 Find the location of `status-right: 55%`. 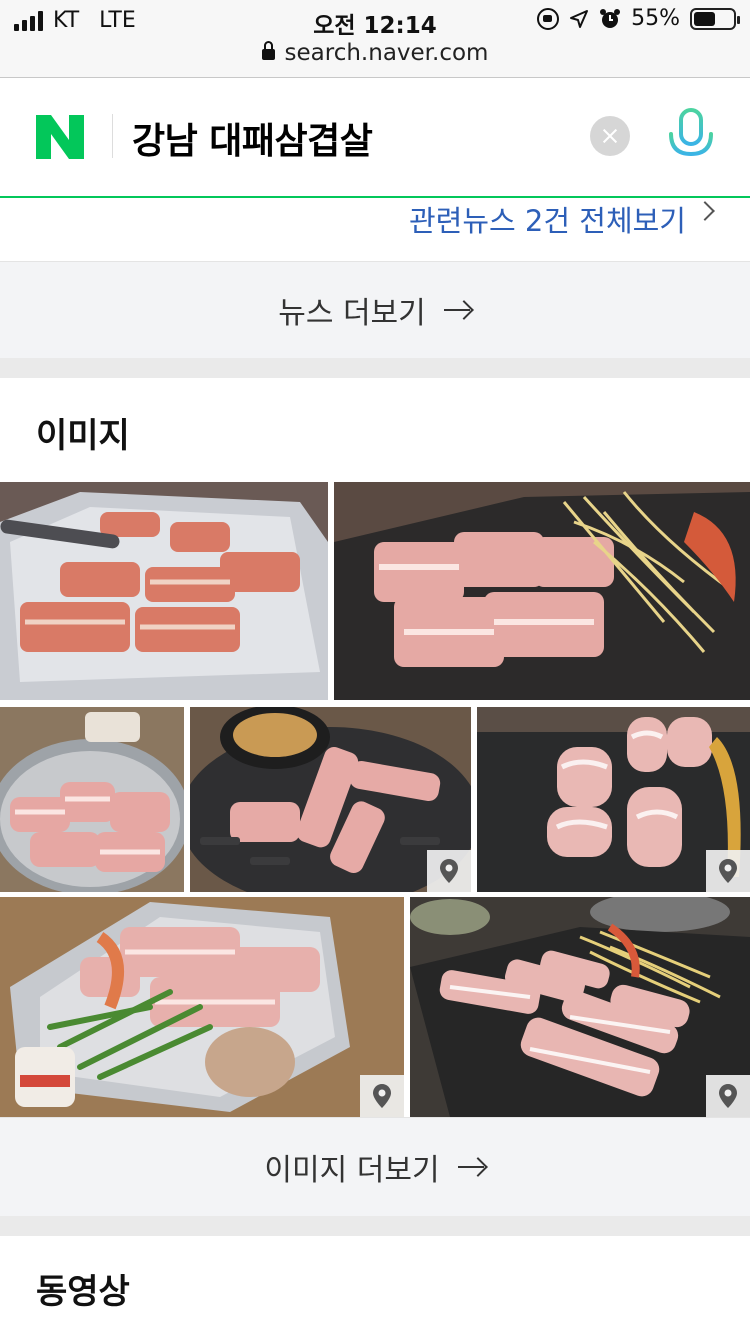

status-right: 55% is located at coordinates (638, 18).